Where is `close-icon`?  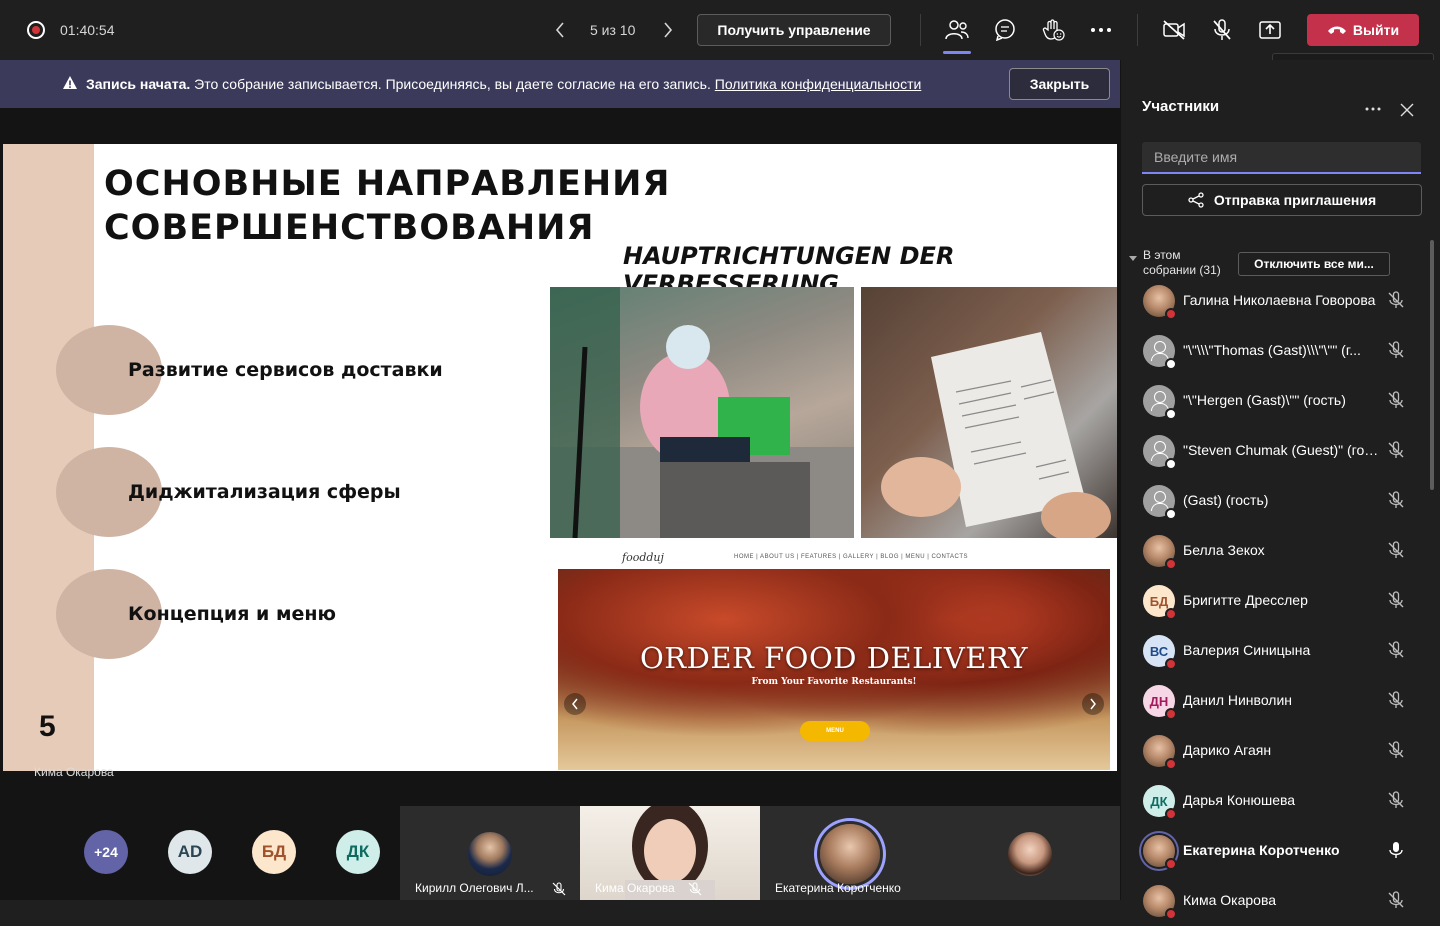 close-icon is located at coordinates (1407, 110).